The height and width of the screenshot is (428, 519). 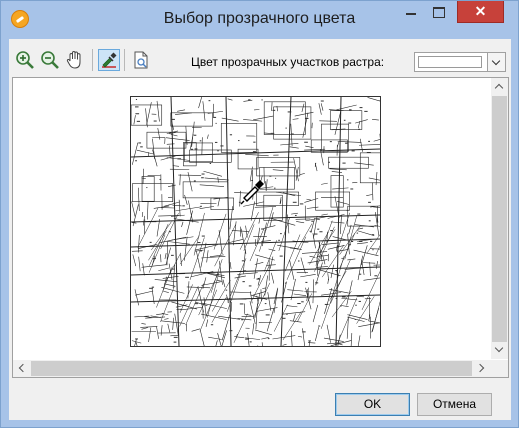 I want to click on chevron-down-icon, so click(x=496, y=62).